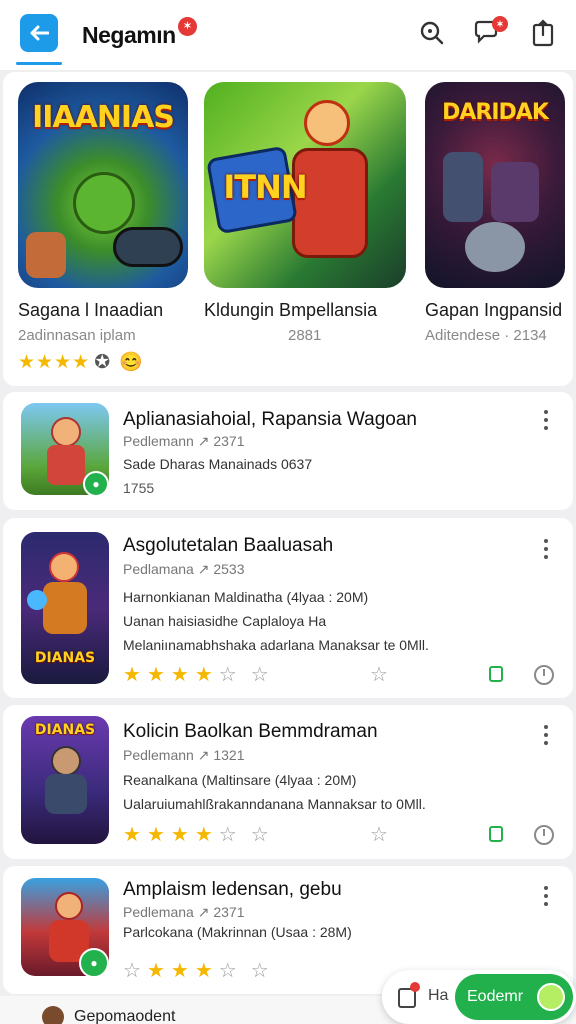 This screenshot has height=1024, width=576. Describe the element at coordinates (500, 24) in the screenshot. I see `notification-badge: ✶` at that location.